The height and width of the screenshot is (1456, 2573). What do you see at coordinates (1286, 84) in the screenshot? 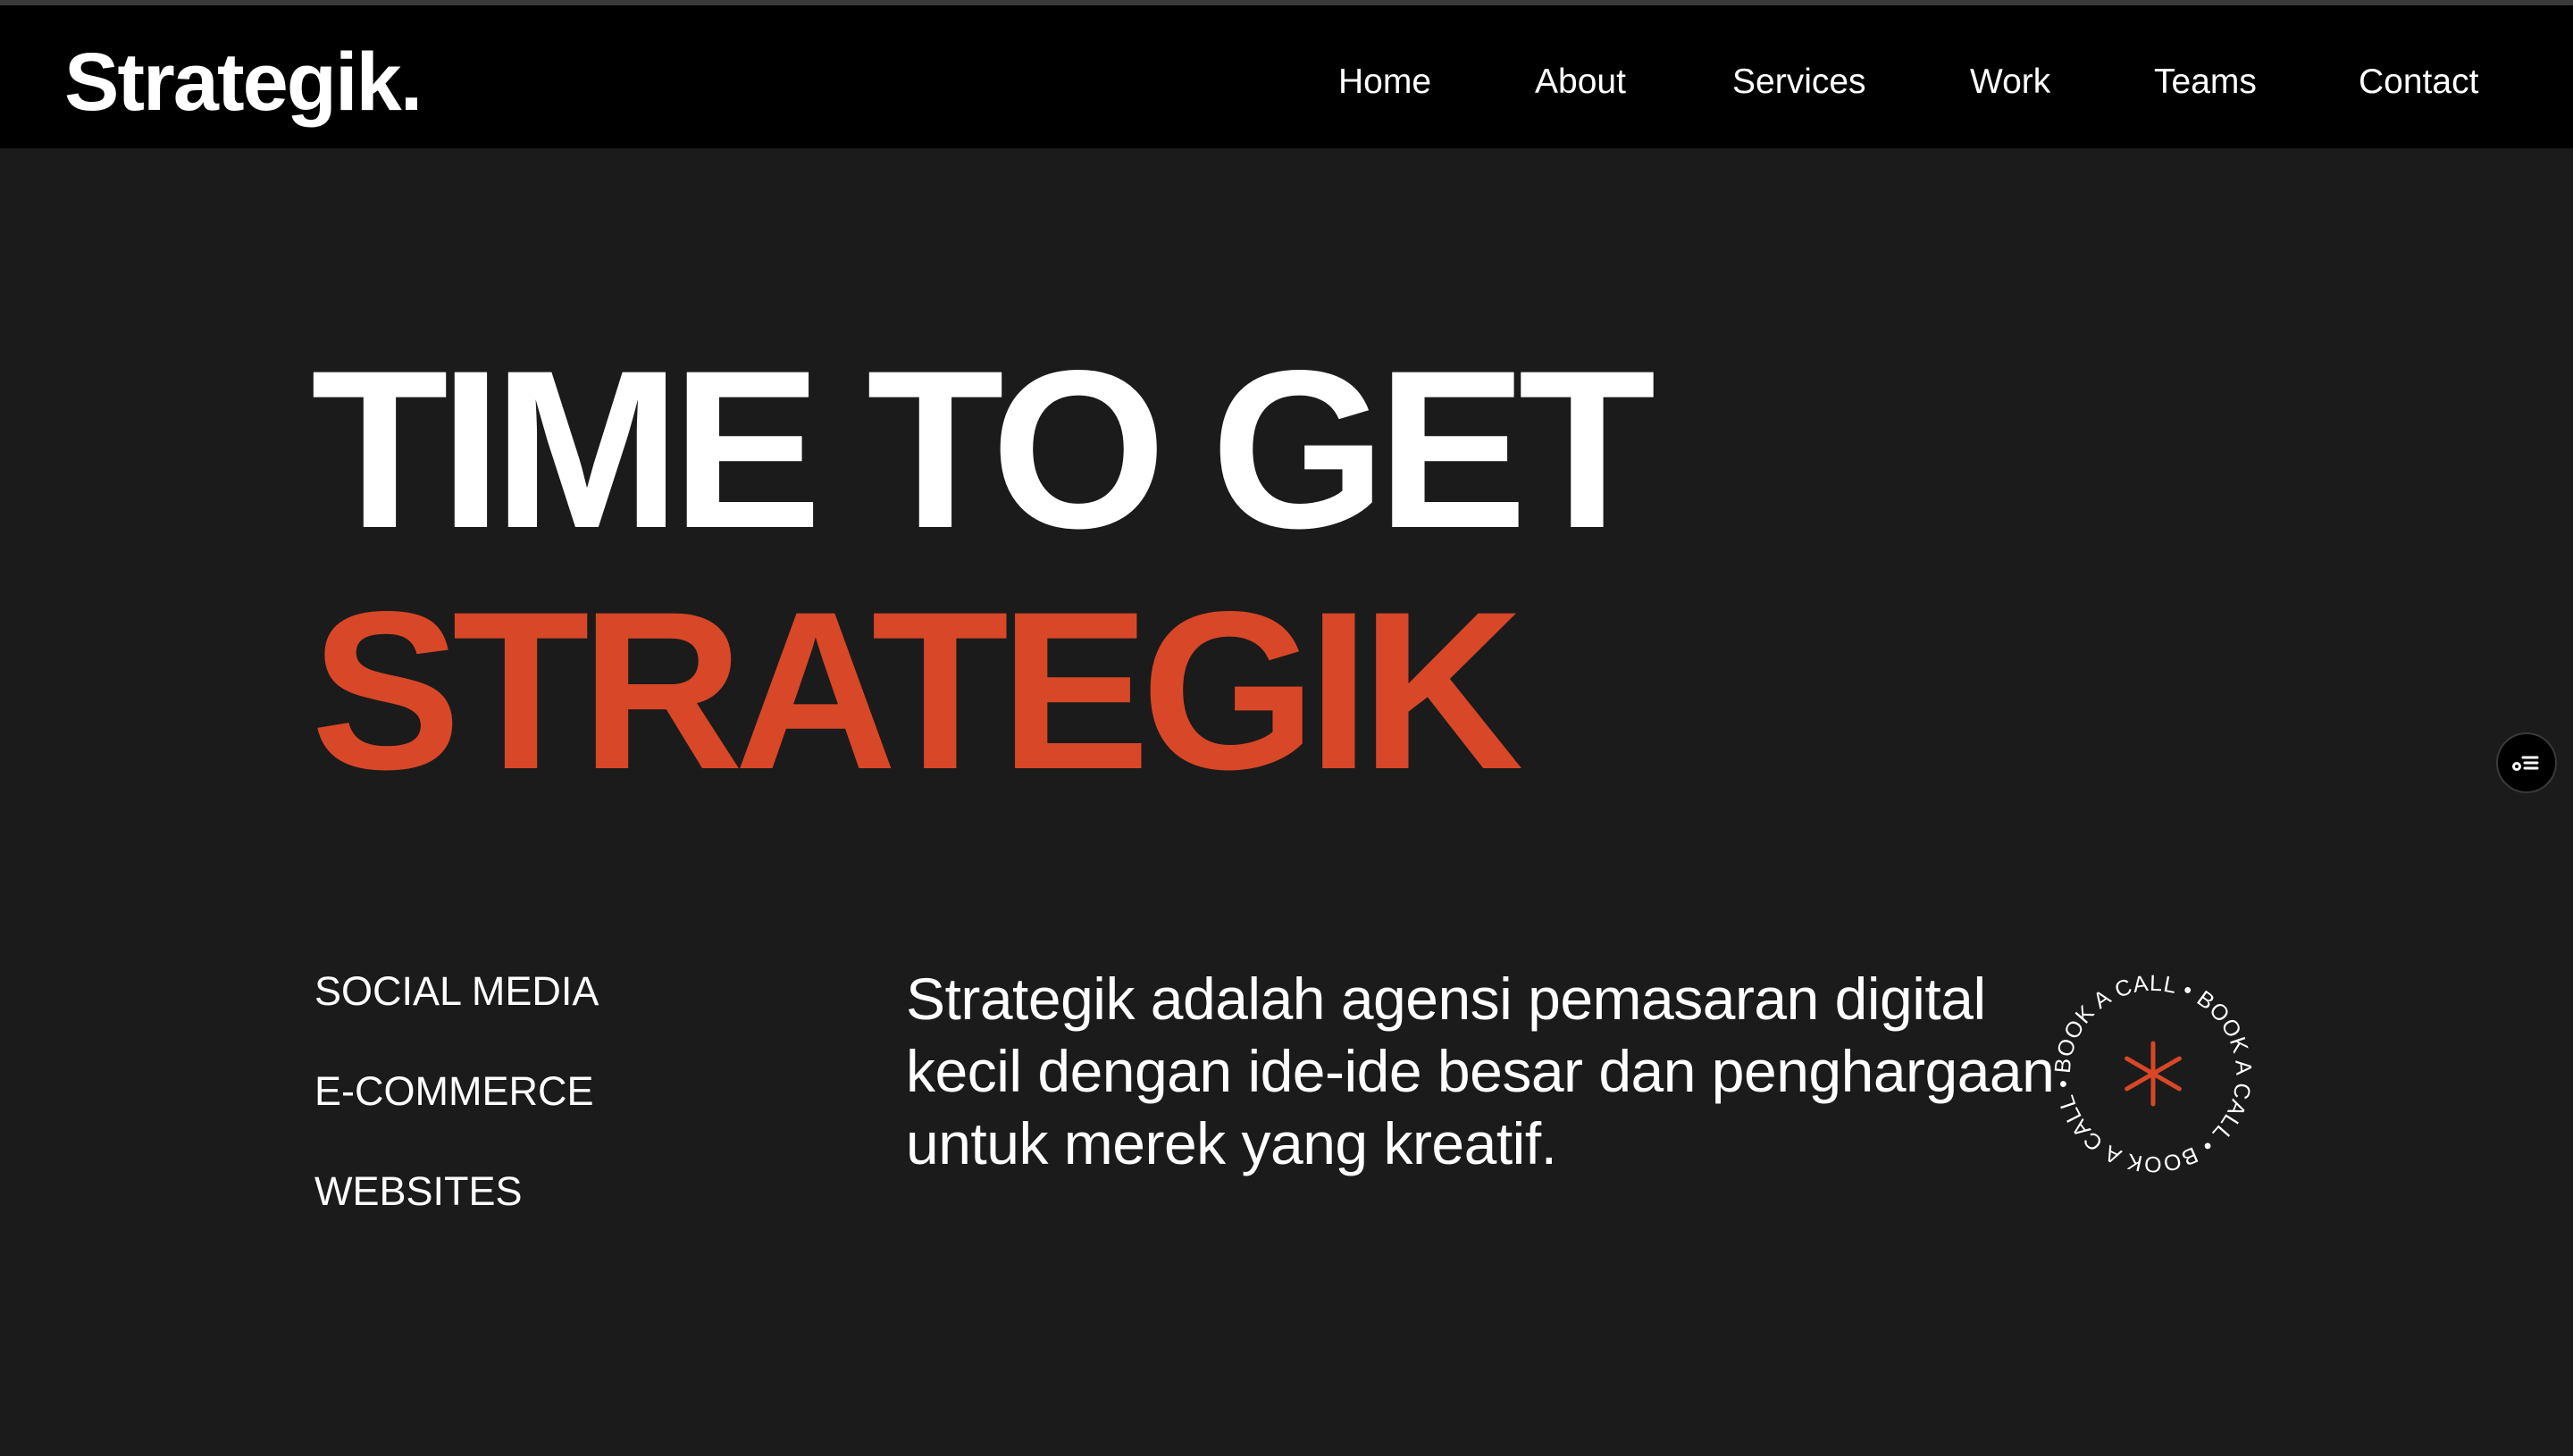
I see `main-nav: Home About Services Work Teams Contact` at bounding box center [1286, 84].